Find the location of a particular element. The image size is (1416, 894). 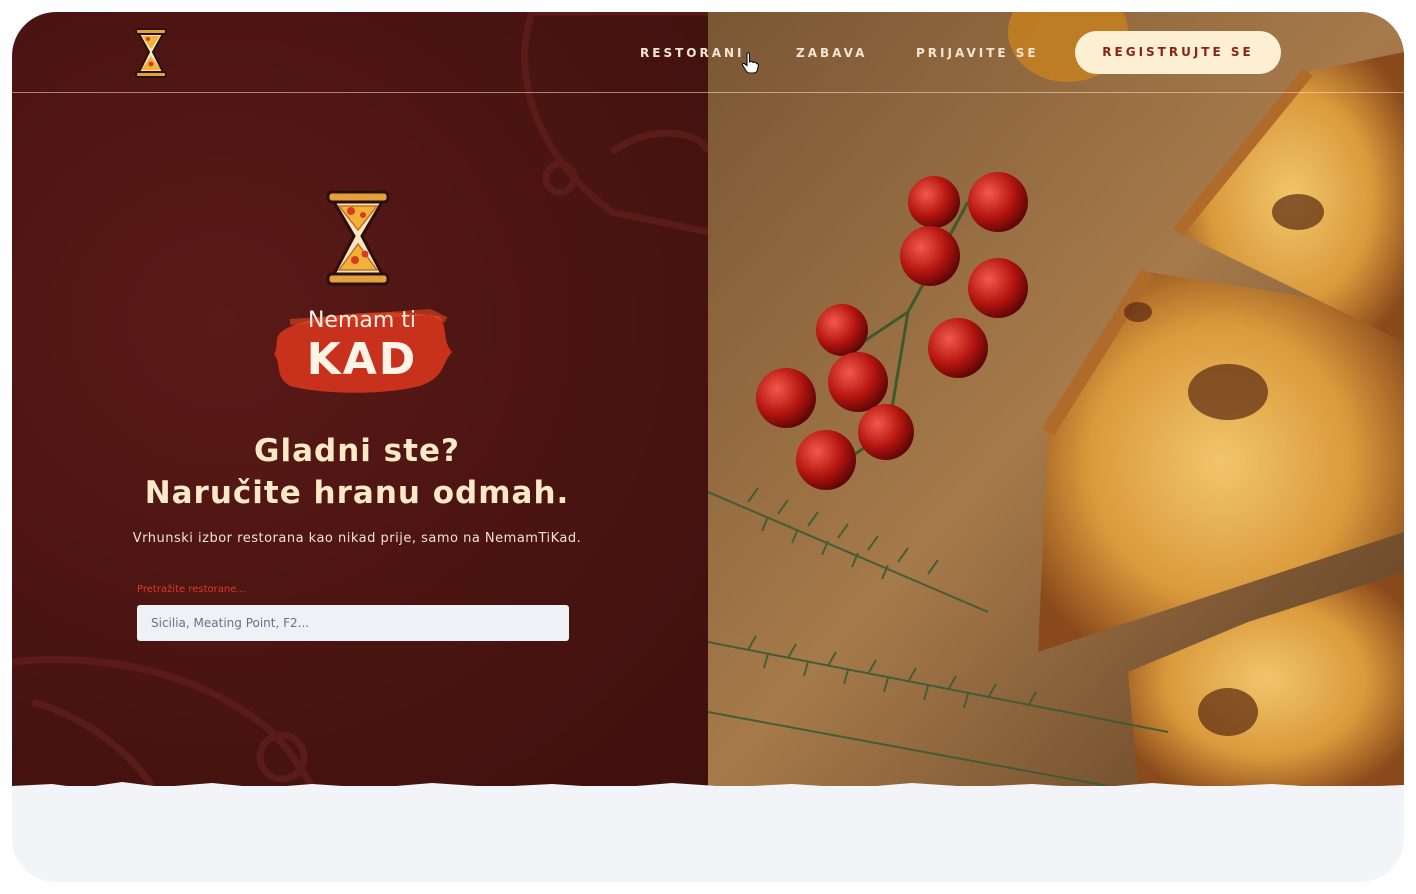

restaurant-search-input is located at coordinates (353, 623).